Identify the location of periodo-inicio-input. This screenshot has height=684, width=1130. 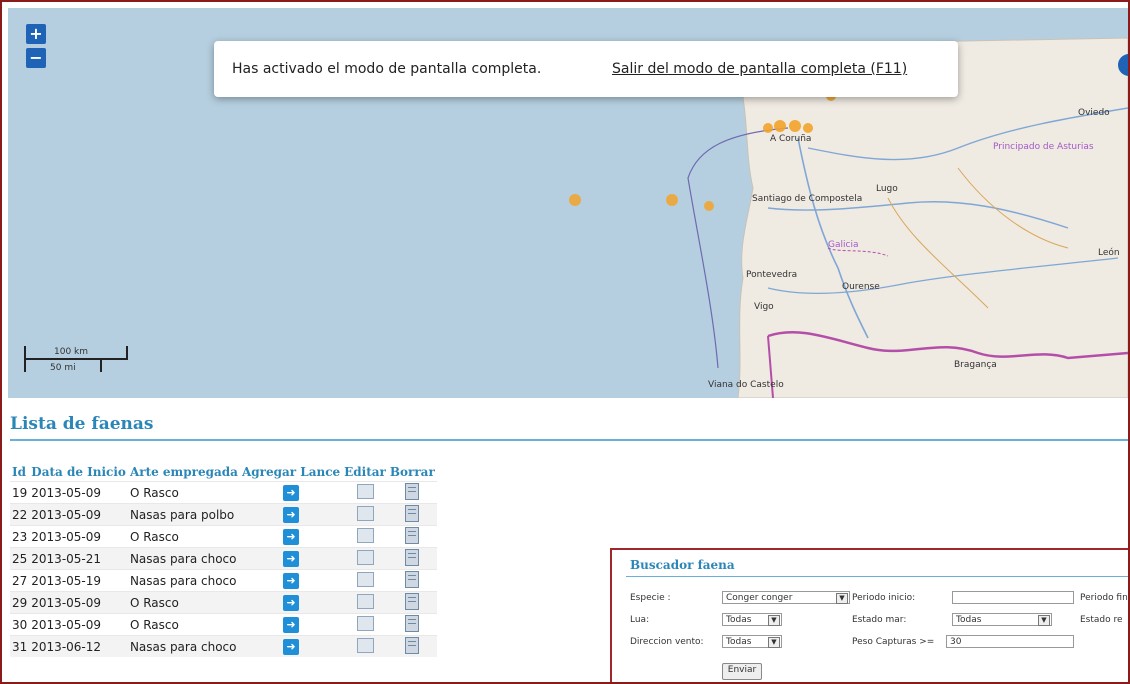
(1013, 597).